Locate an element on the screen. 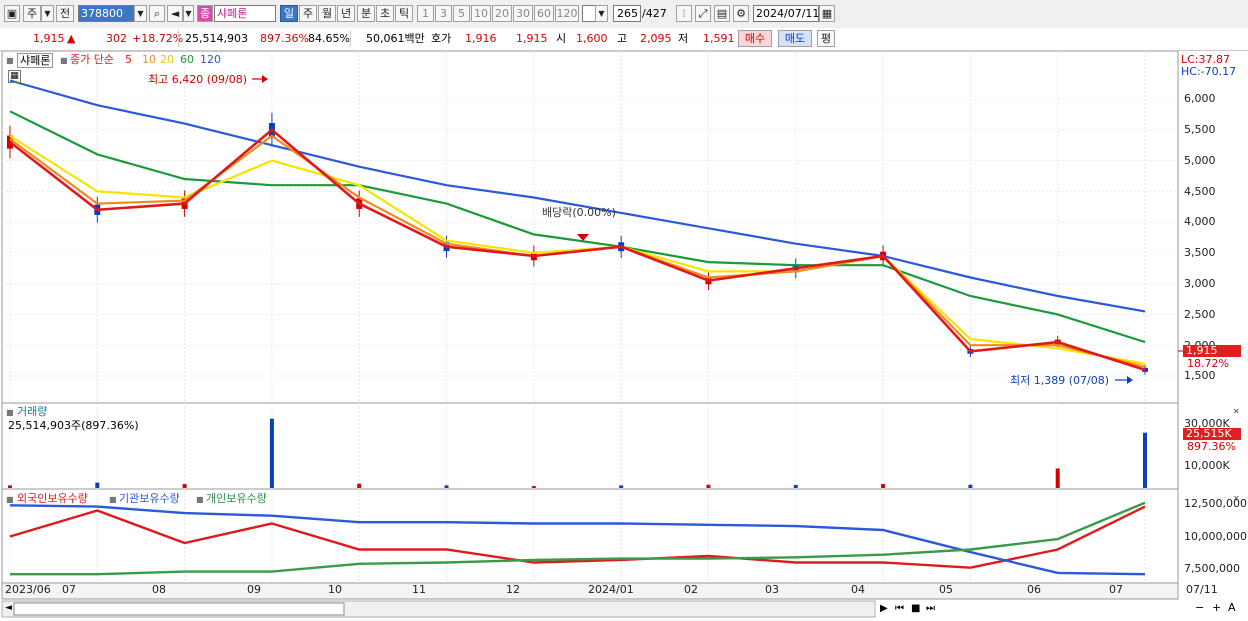  tab-month: 월 is located at coordinates (327, 13).